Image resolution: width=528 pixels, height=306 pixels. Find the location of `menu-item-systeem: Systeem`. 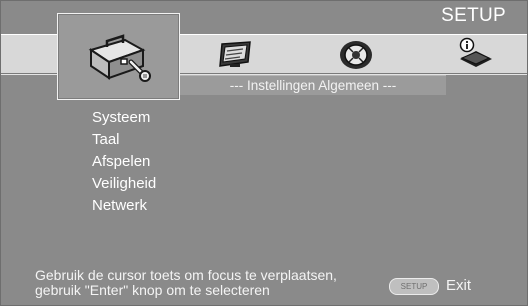

menu-item-systeem: Systeem is located at coordinates (124, 120).